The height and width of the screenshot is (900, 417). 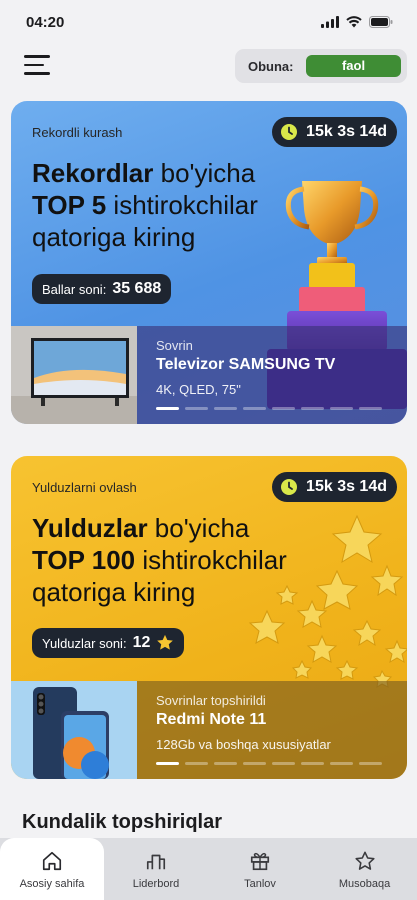 What do you see at coordinates (381, 22) in the screenshot?
I see `battery-icon` at bounding box center [381, 22].